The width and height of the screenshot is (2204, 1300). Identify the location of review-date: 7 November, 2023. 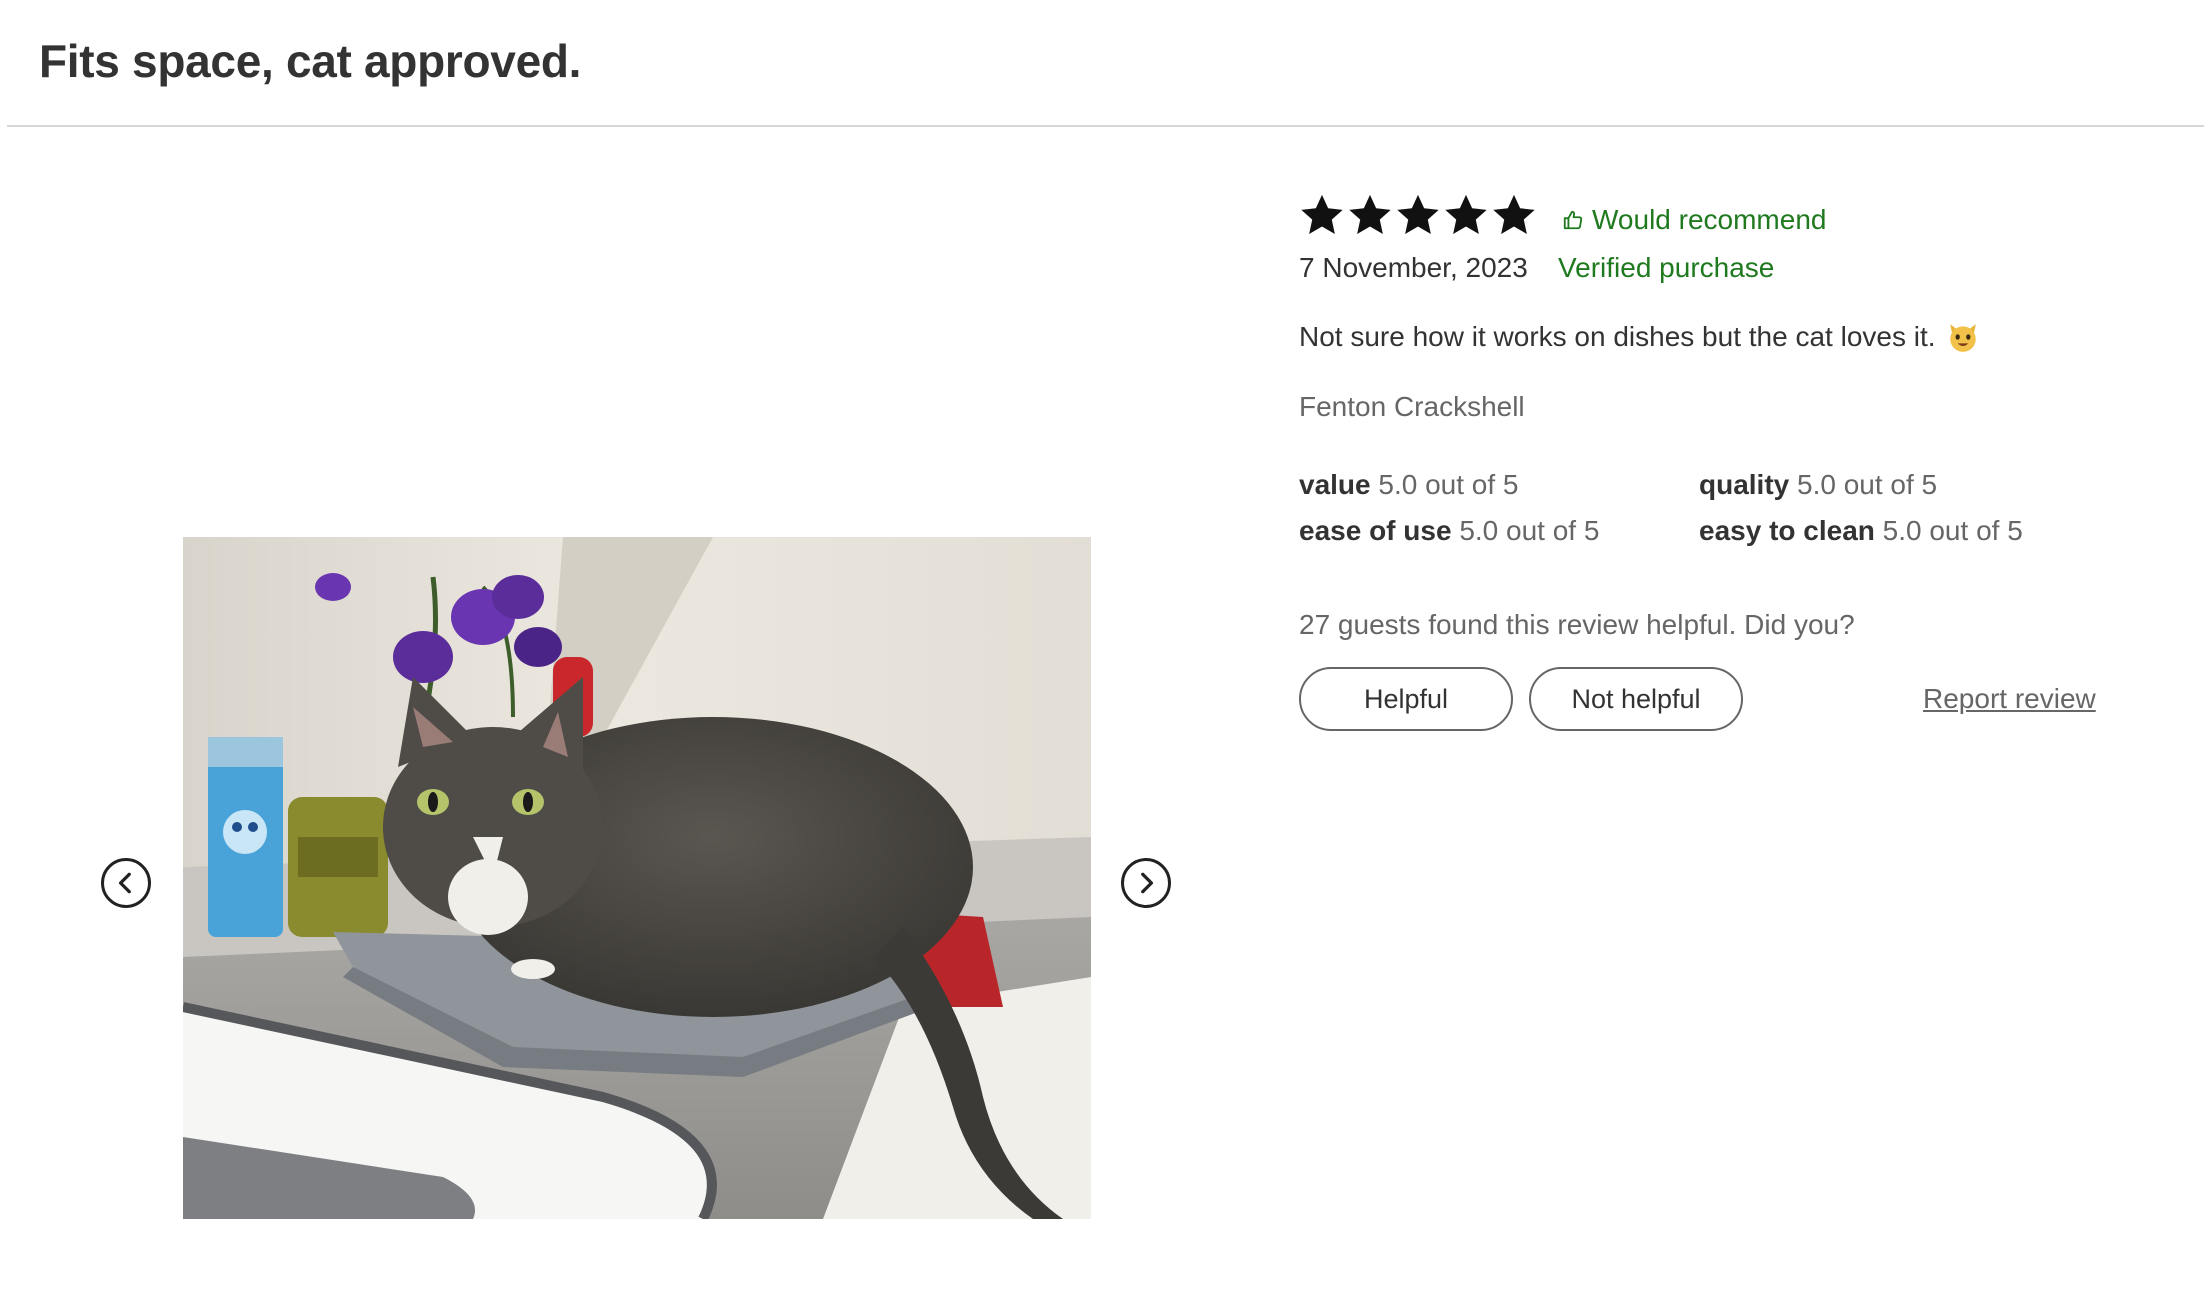
(1413, 267).